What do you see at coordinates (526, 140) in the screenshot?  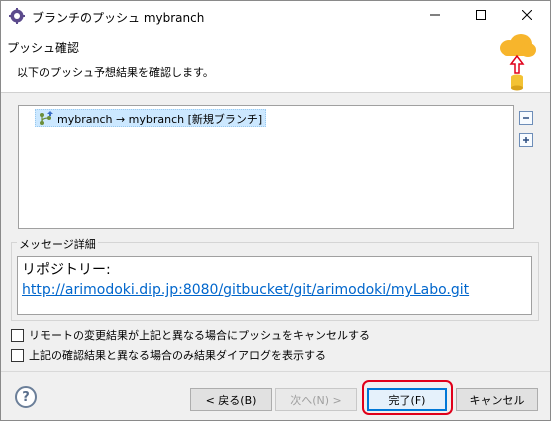 I see `expand-all-button` at bounding box center [526, 140].